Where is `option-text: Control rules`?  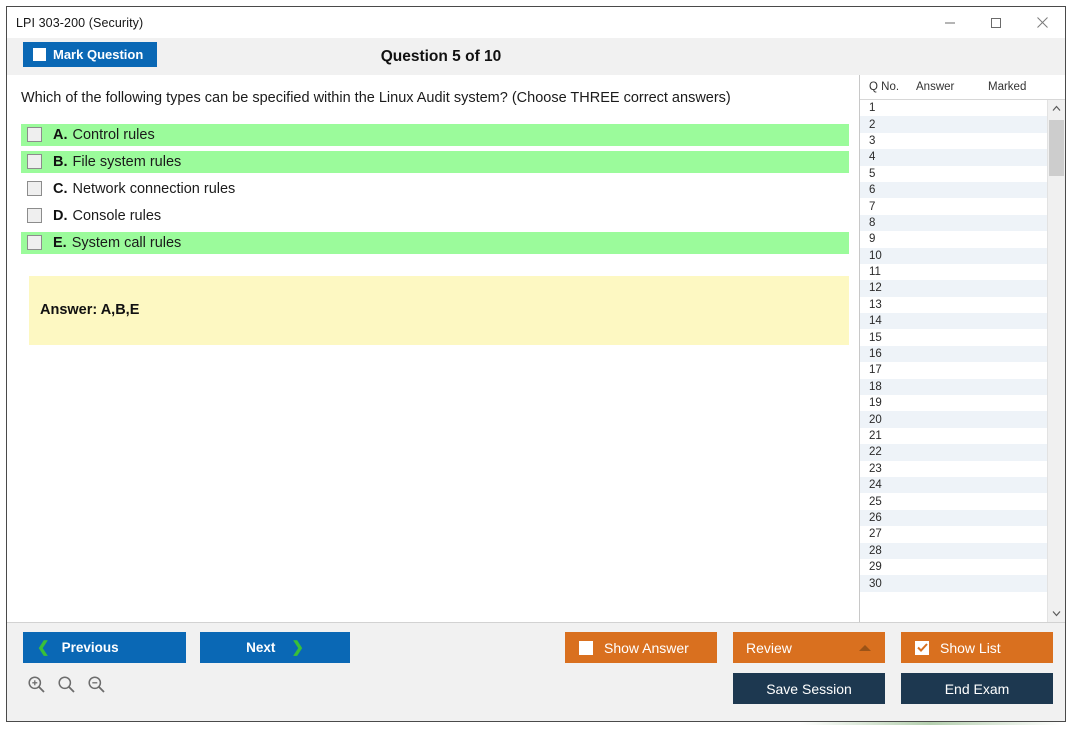 option-text: Control rules is located at coordinates (113, 134).